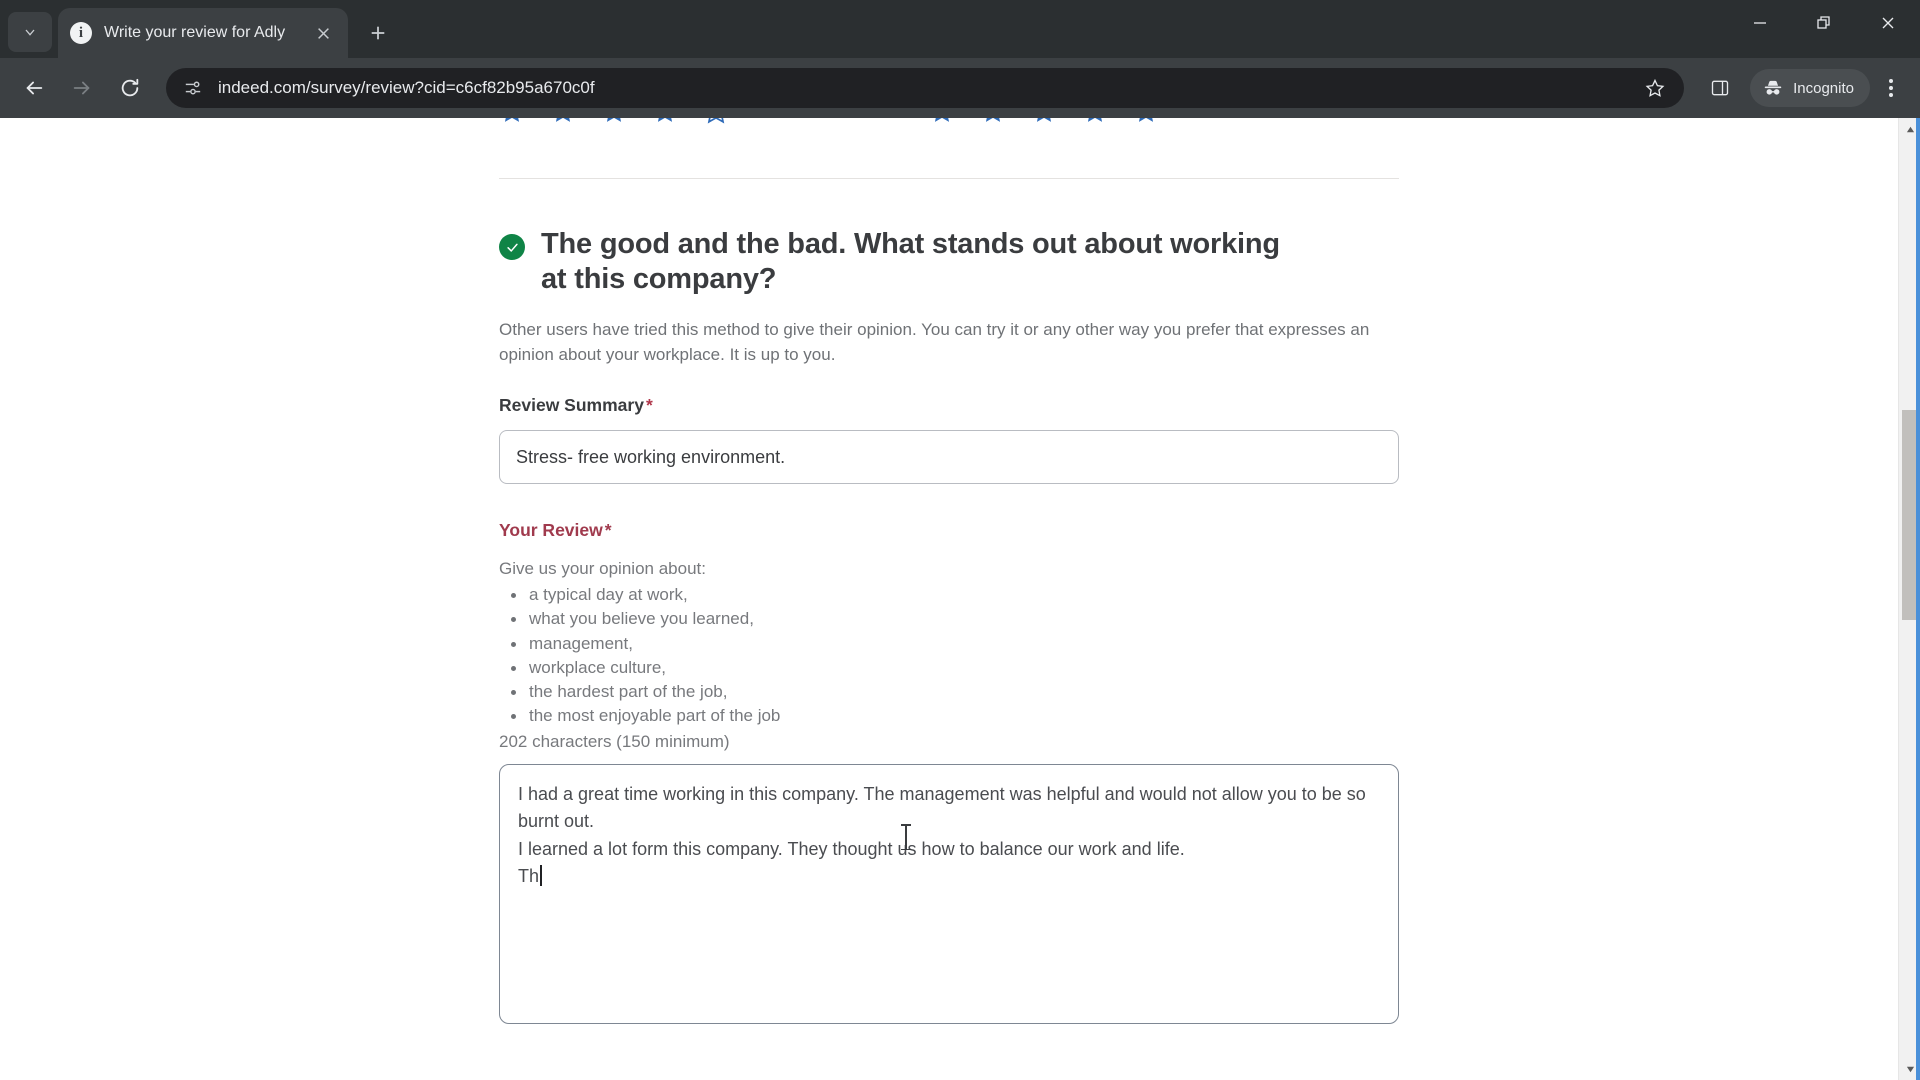 The width and height of the screenshot is (1920, 1080). Describe the element at coordinates (195, 32) in the screenshot. I see `tab-title: Write your review for Adly` at that location.